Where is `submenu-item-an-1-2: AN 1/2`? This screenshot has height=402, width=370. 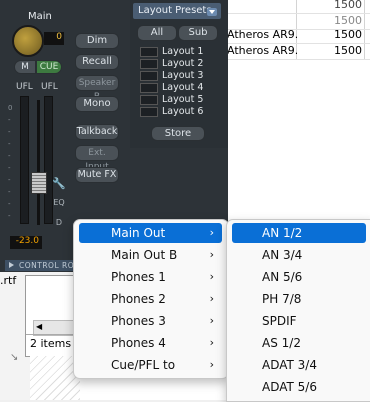
submenu-item-an-1-2: AN 1/2 is located at coordinates (299, 233).